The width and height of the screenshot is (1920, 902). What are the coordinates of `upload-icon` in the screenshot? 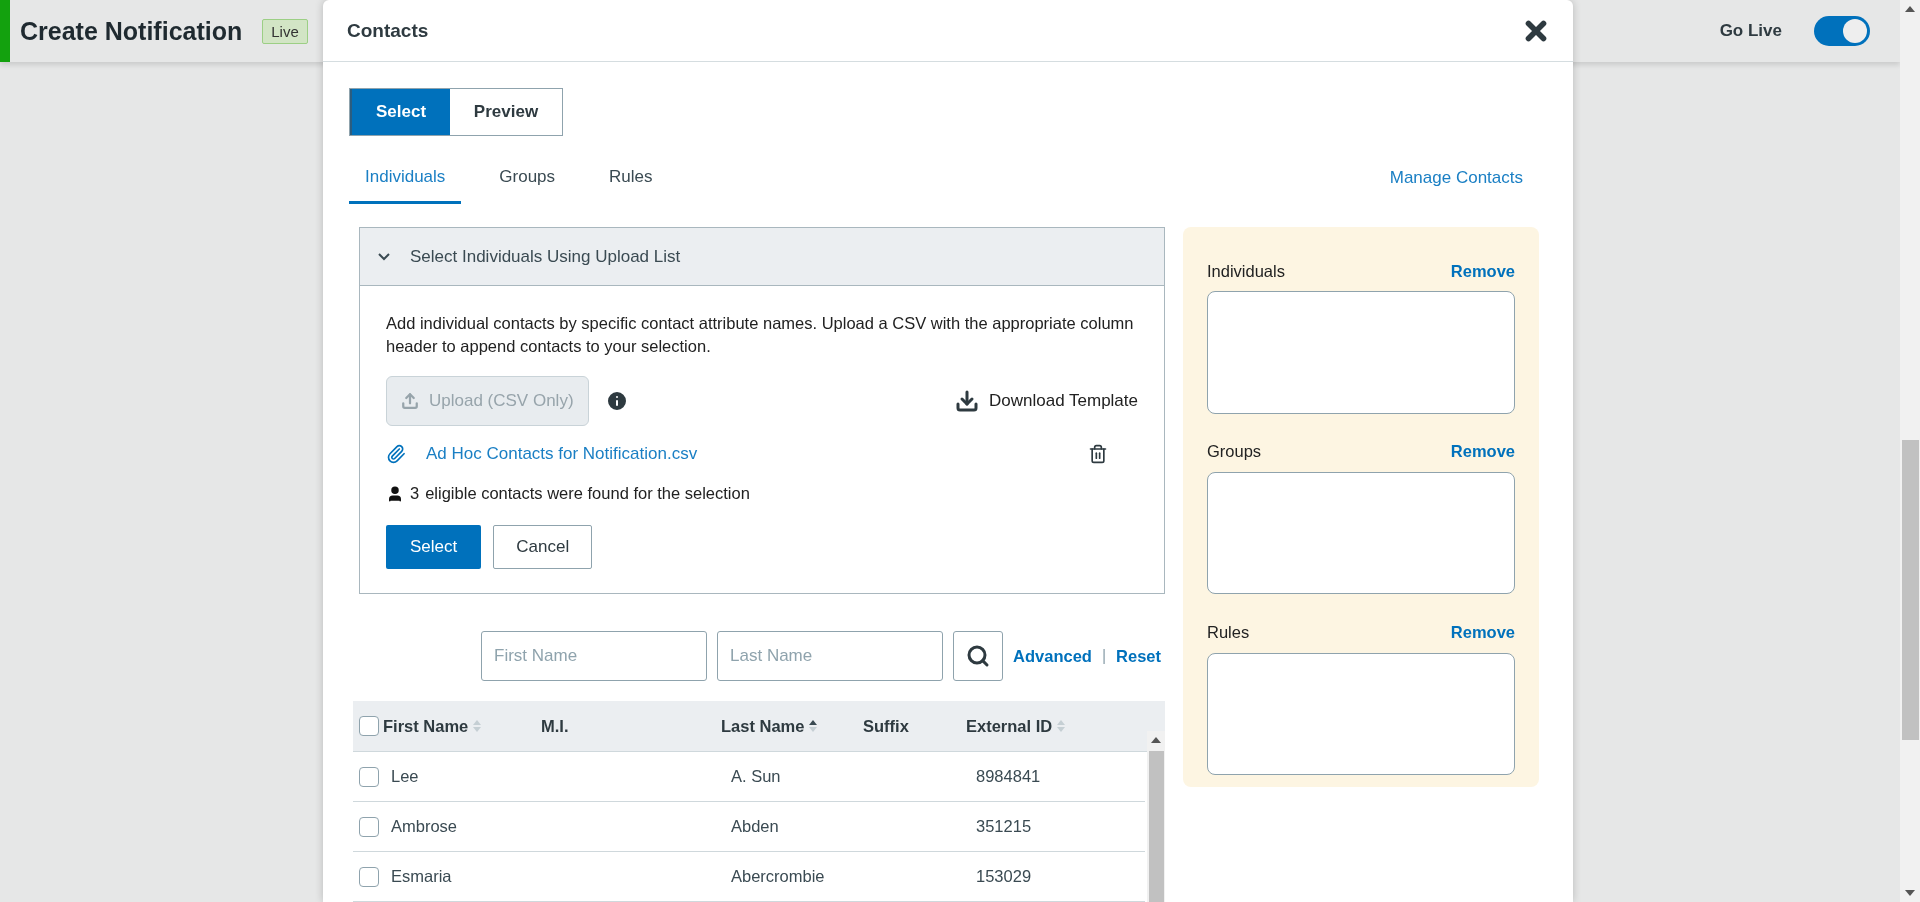 It's located at (410, 401).